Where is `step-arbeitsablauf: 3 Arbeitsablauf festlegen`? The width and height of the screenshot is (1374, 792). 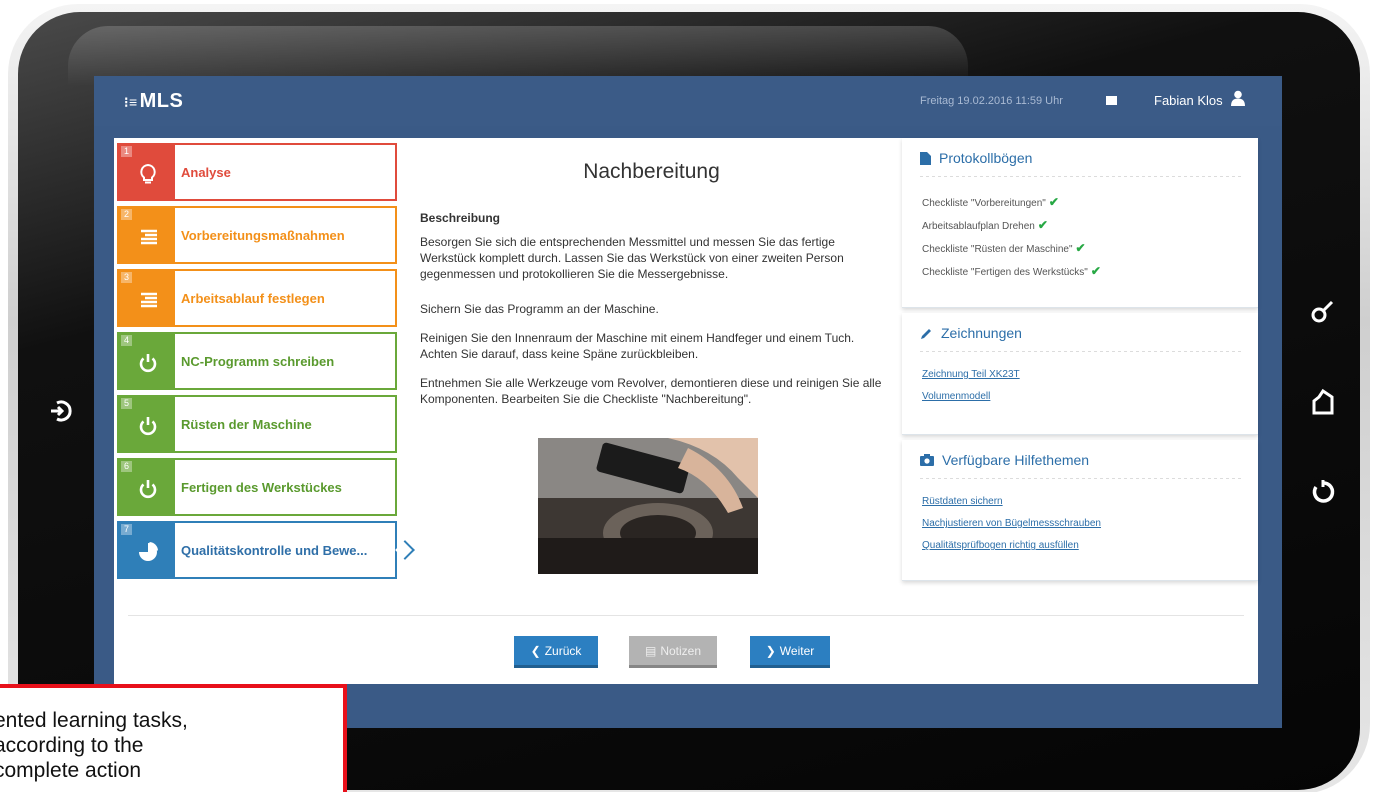
step-arbeitsablauf: 3 Arbeitsablauf festlegen is located at coordinates (257, 298).